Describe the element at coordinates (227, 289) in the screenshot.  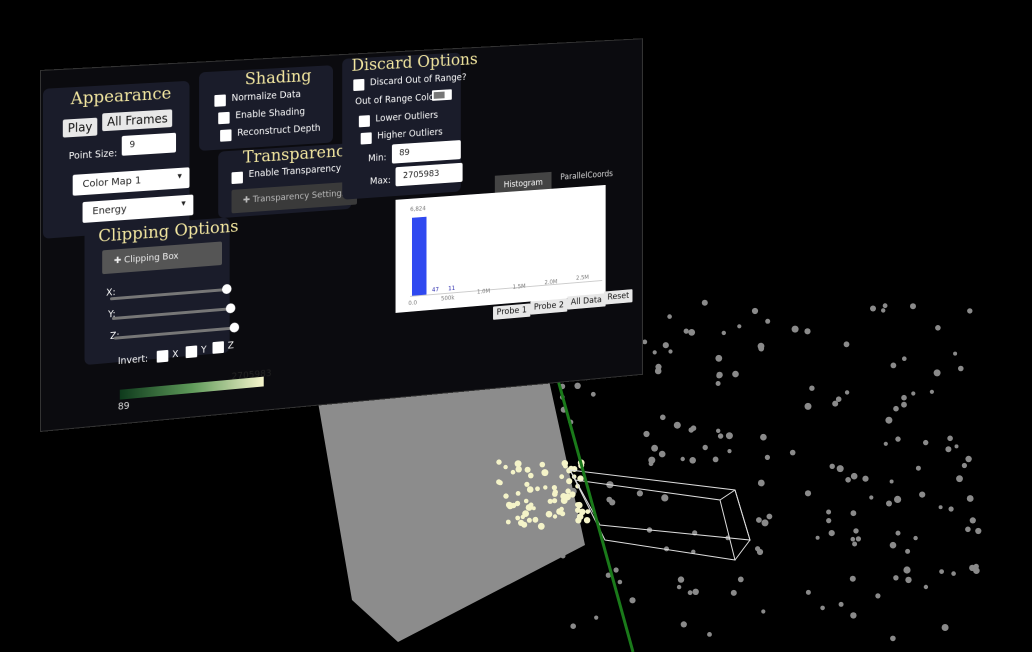
I see `x-slider-knob` at that location.